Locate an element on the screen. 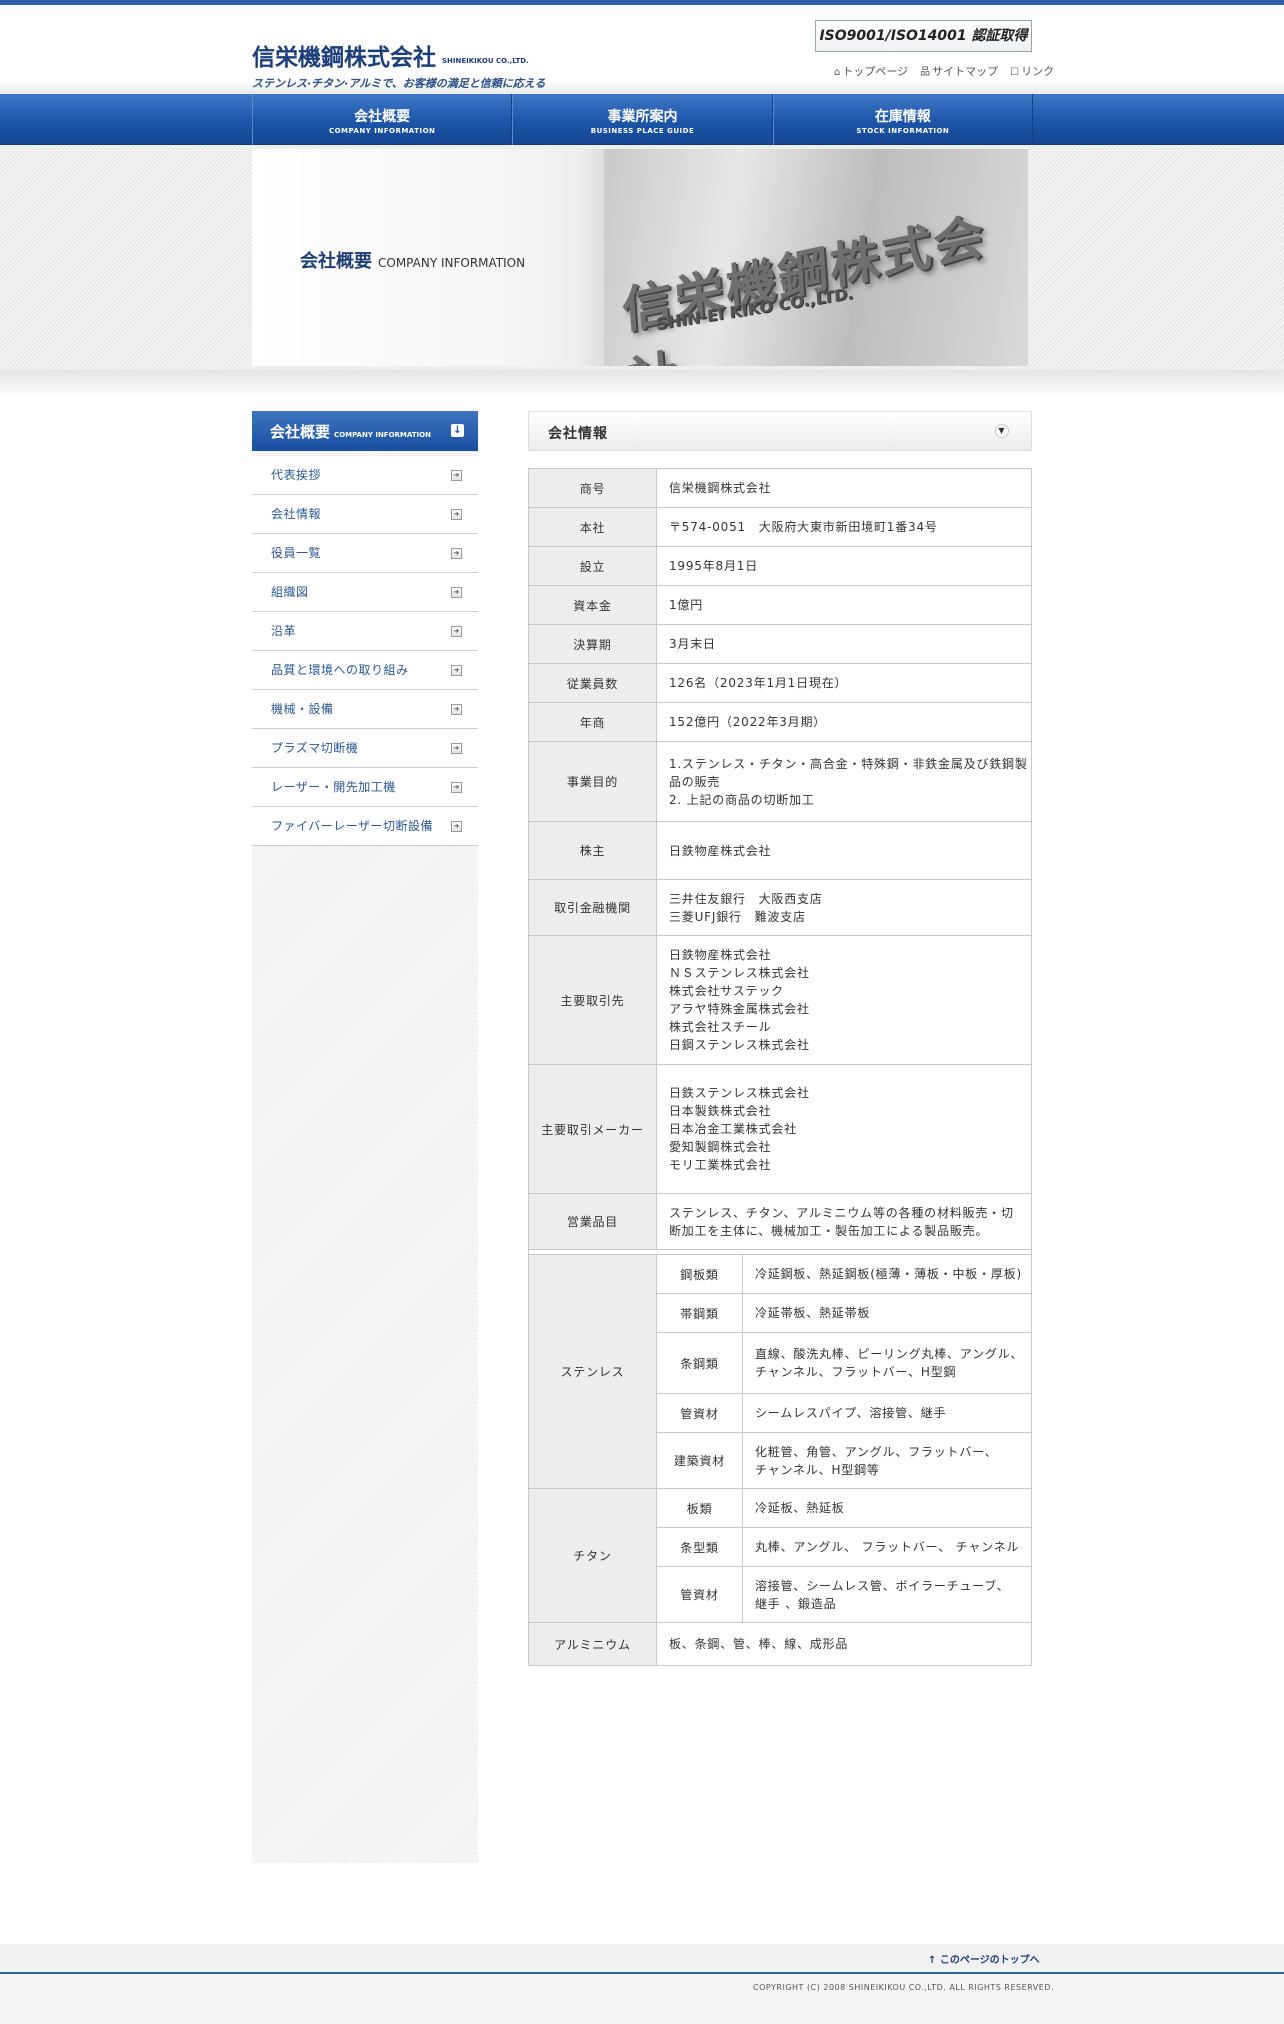 The height and width of the screenshot is (2024, 1284). info-label: 商号 is located at coordinates (592, 488).